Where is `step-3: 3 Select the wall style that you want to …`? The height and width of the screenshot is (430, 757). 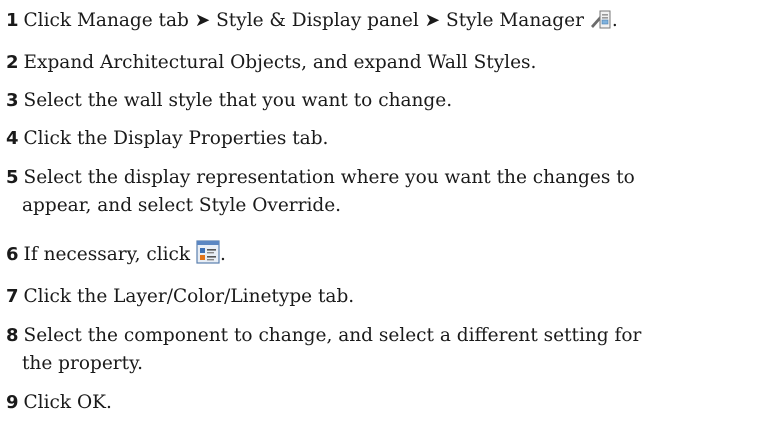 step-3: 3 Select the wall style that you want to … is located at coordinates (229, 101).